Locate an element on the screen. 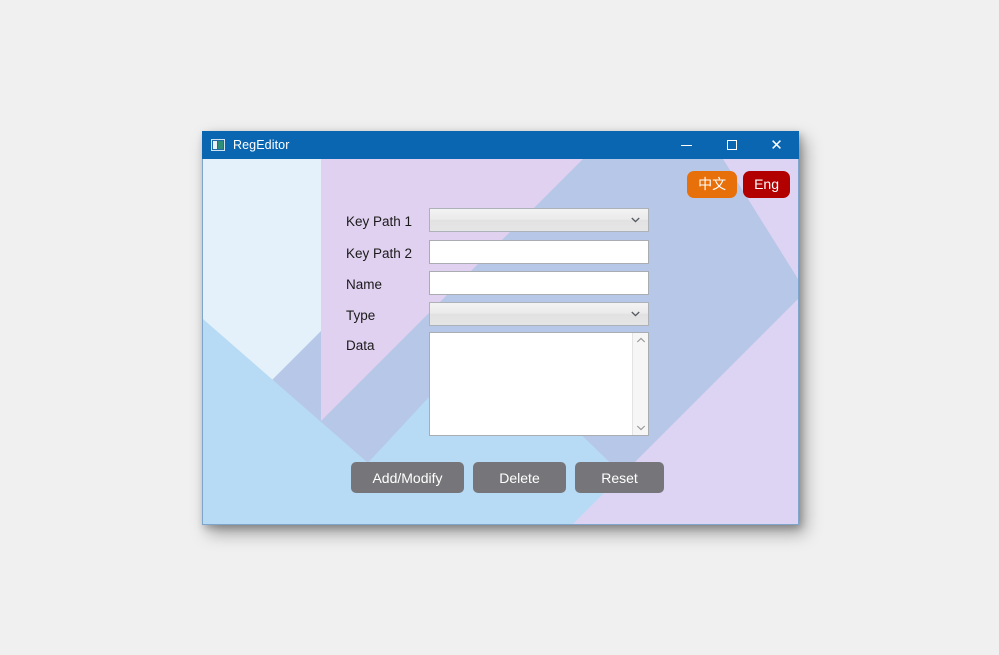  minimize-button is located at coordinates (686, 145).